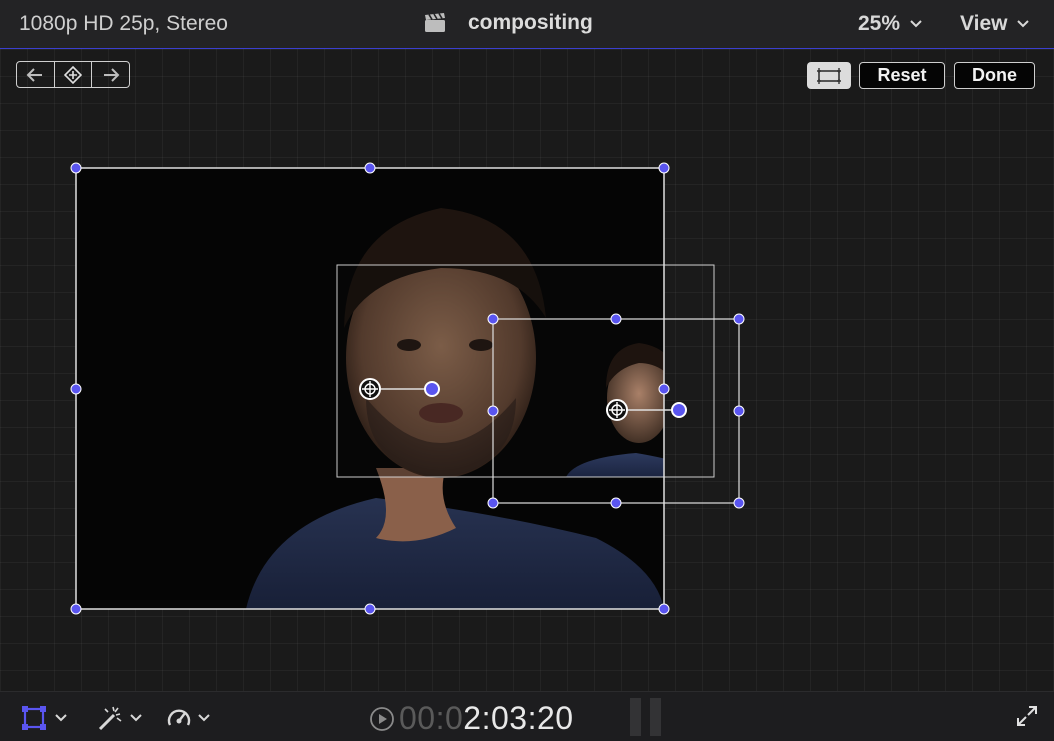 This screenshot has height=741, width=1054. I want to click on audio-meter-left, so click(635, 717).